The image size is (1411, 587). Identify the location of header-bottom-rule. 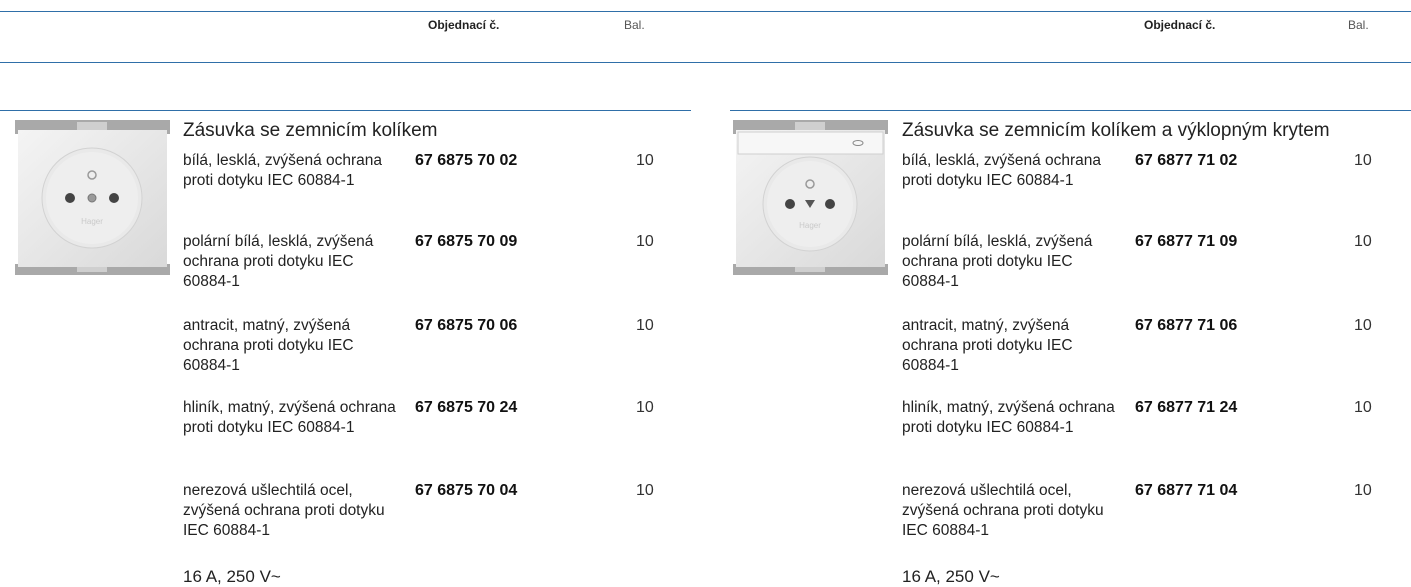
(705, 62).